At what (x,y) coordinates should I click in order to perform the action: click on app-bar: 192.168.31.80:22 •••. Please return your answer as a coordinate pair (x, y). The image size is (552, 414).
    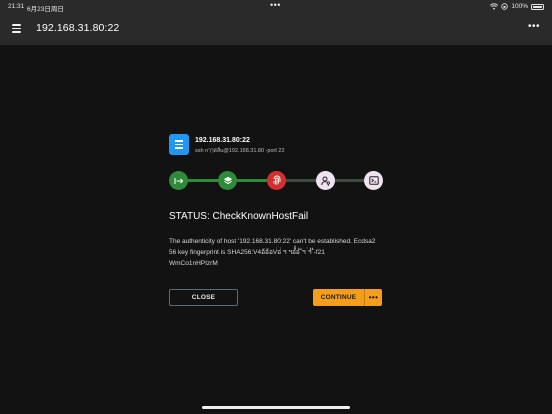
    Looking at the image, I should click on (276, 29).